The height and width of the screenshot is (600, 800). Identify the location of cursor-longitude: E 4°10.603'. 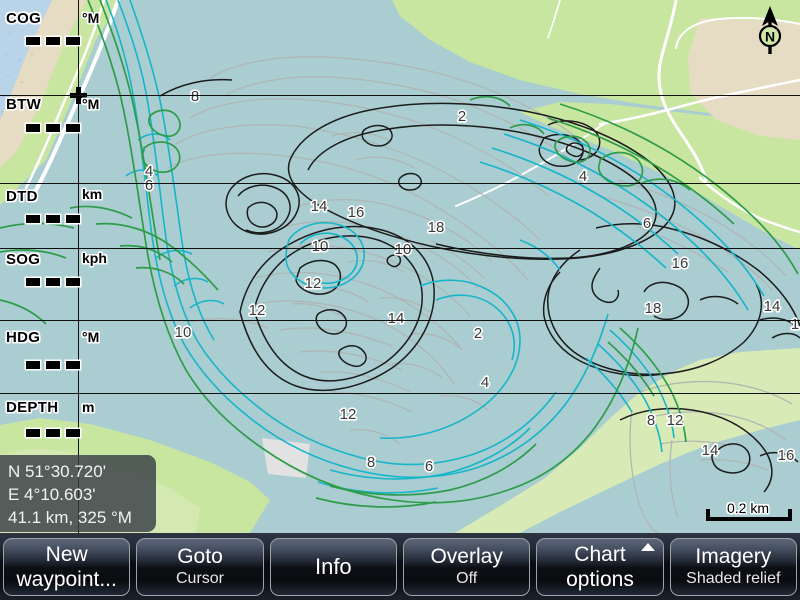
(52, 494).